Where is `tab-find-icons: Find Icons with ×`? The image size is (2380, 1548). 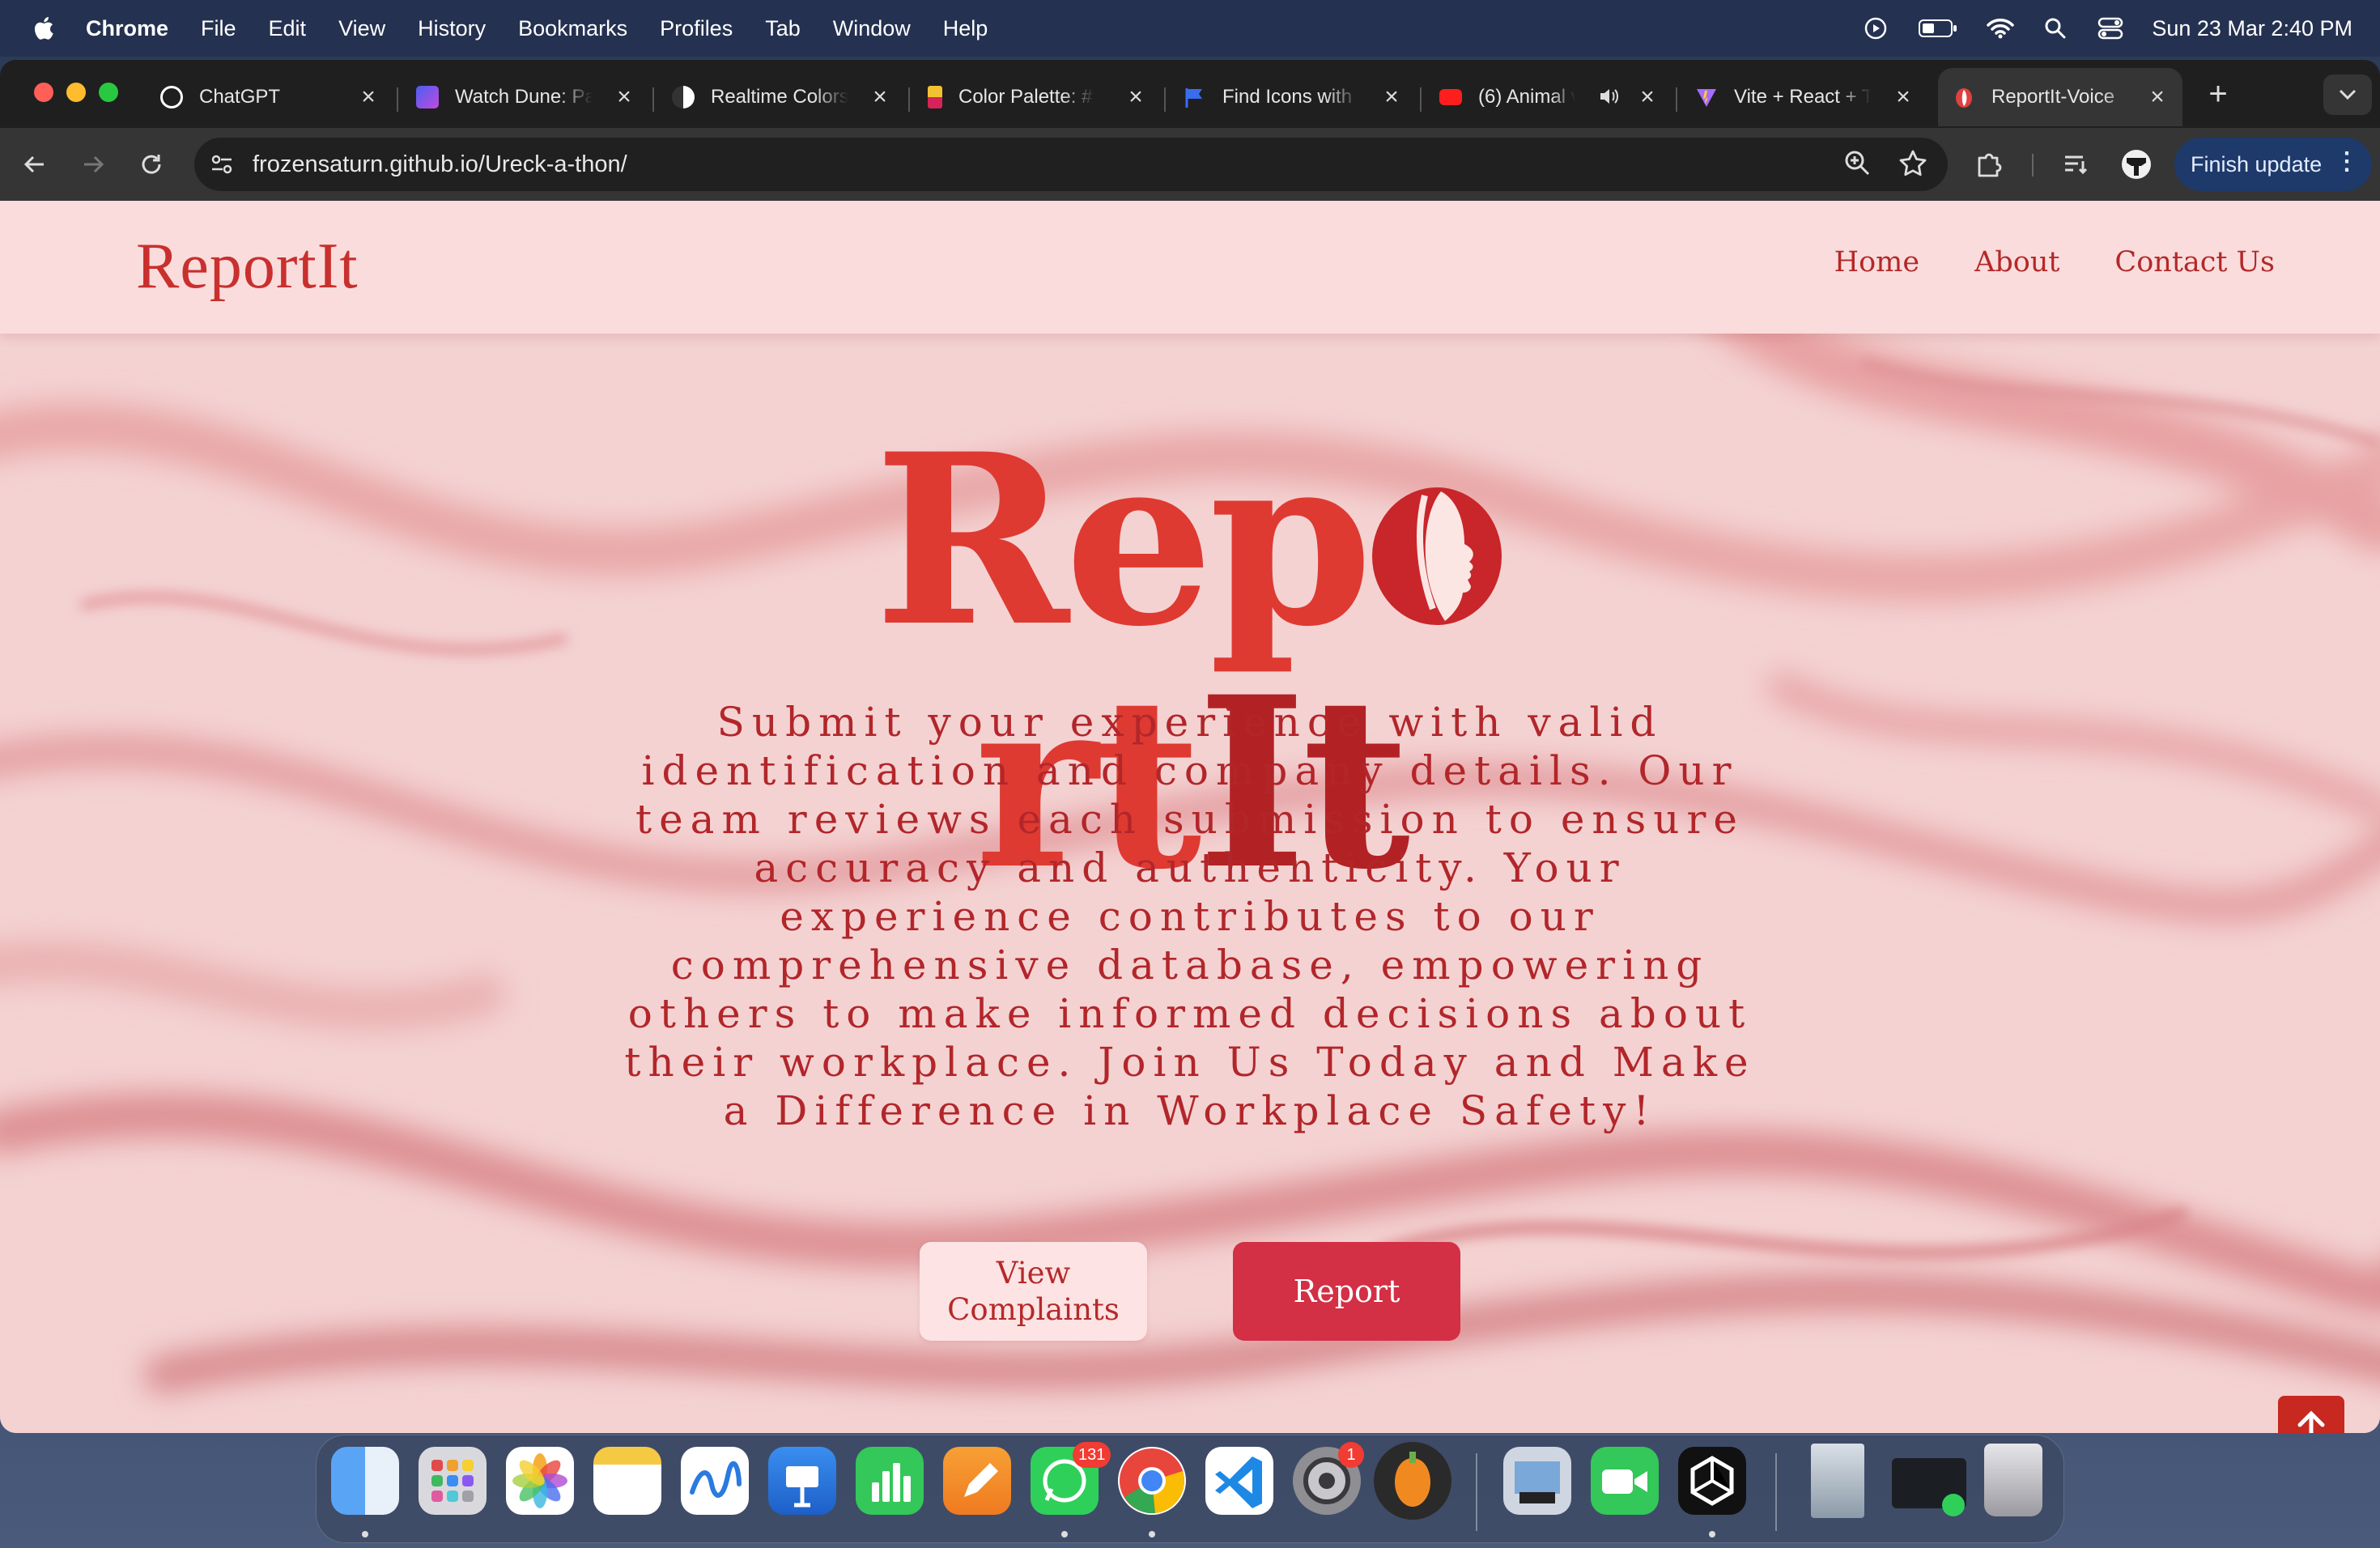 tab-find-icons: Find Icons with × is located at coordinates (1294, 97).